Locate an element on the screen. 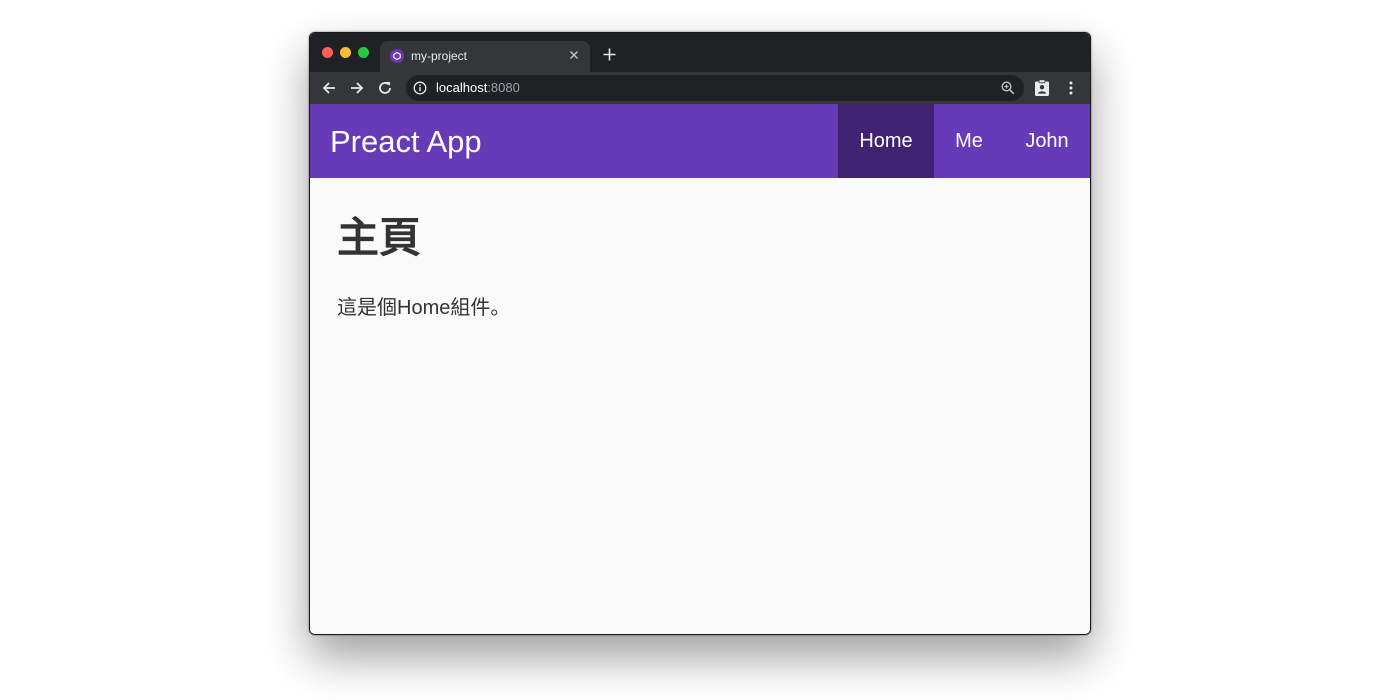 This screenshot has height=700, width=1400. page-description: 這是個Home組件。 is located at coordinates (424, 308).